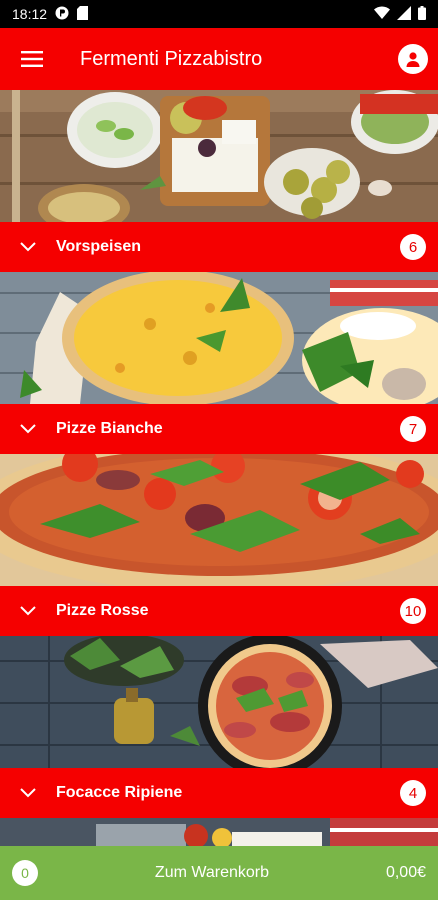 Image resolution: width=438 pixels, height=900 pixels. Describe the element at coordinates (219, 702) in the screenshot. I see `category-photo-focacce-ripiene` at that location.